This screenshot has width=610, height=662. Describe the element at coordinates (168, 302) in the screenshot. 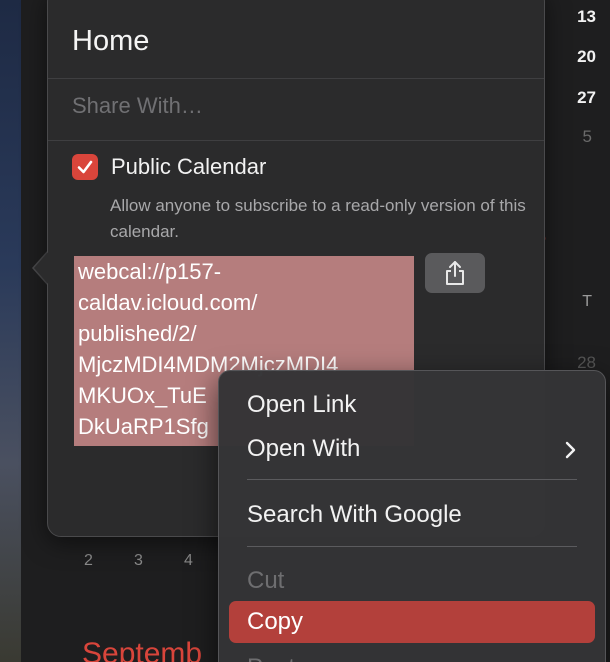

I see `url-line: caldav.icloud.com/` at that location.